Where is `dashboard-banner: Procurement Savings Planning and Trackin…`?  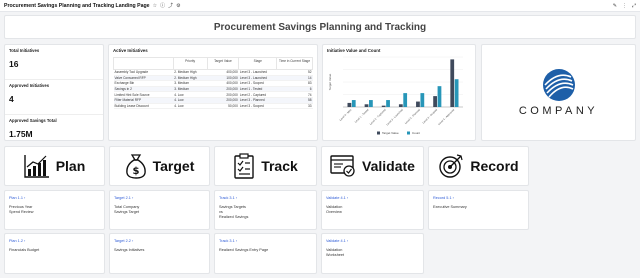 dashboard-banner: Procurement Savings Planning and Trackin… is located at coordinates (320, 27).